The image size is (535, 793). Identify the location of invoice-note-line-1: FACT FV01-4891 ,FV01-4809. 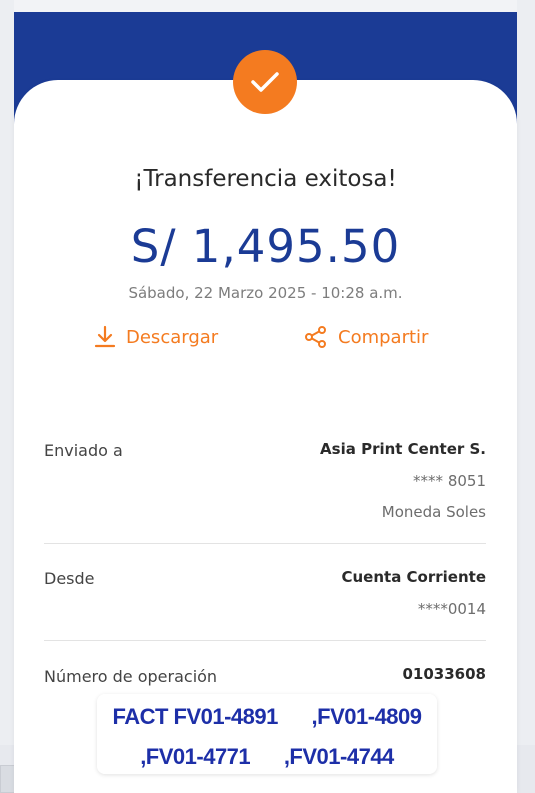
(267, 716).